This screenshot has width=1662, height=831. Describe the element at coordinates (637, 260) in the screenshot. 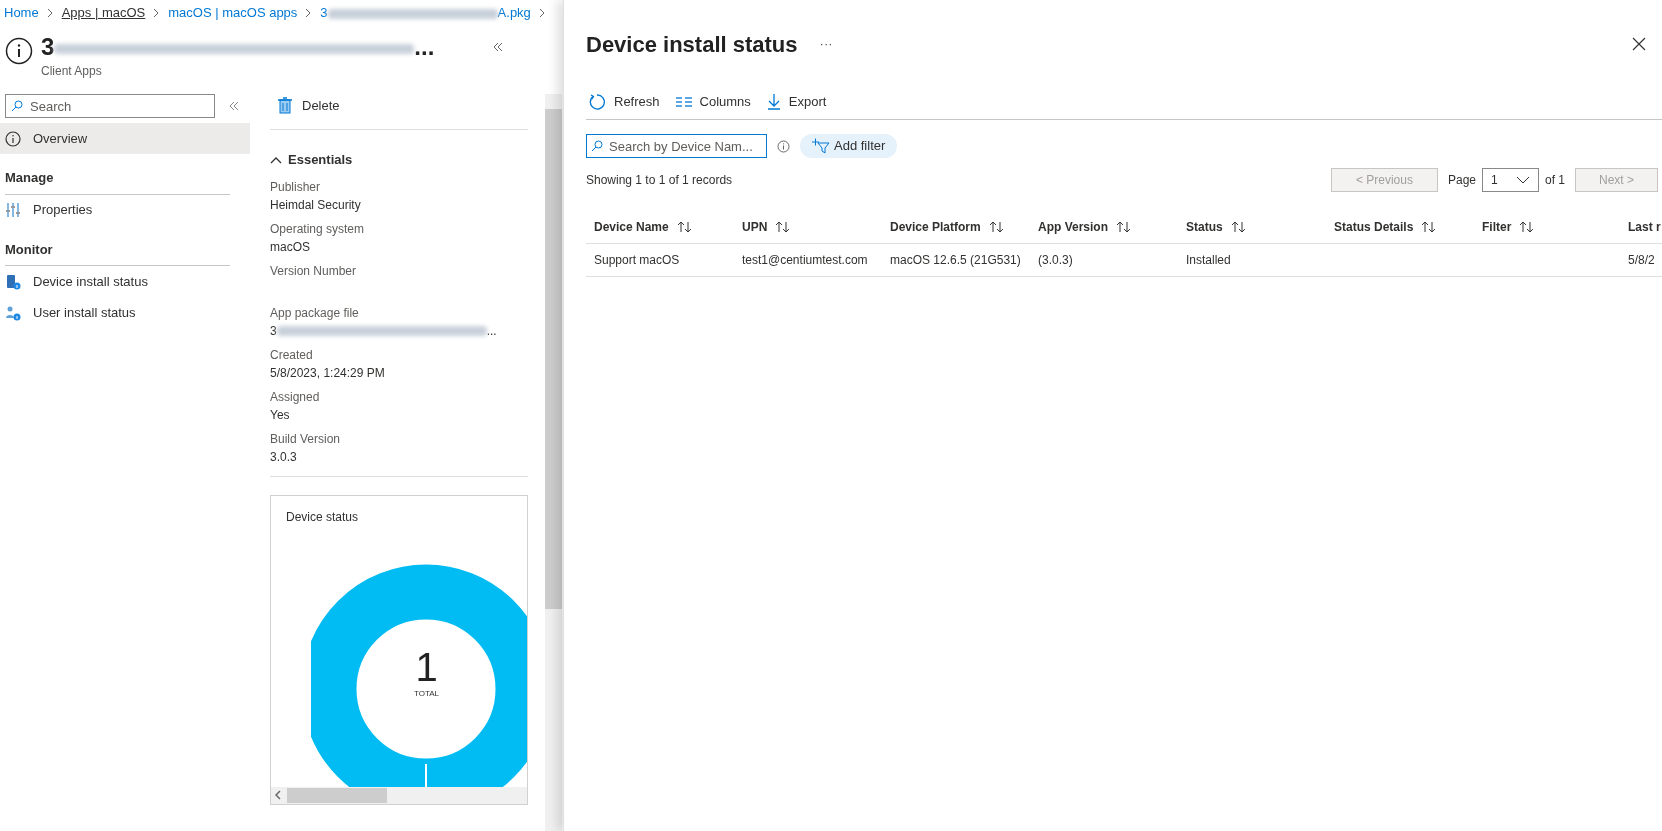

I see `table-cell: Support macOS` at that location.